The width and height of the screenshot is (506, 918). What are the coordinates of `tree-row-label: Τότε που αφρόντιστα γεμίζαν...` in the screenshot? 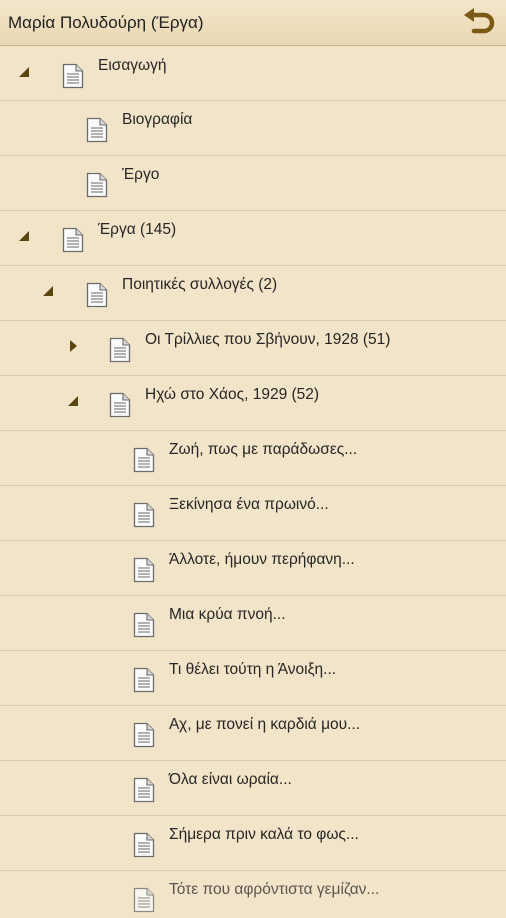 It's located at (274, 889).